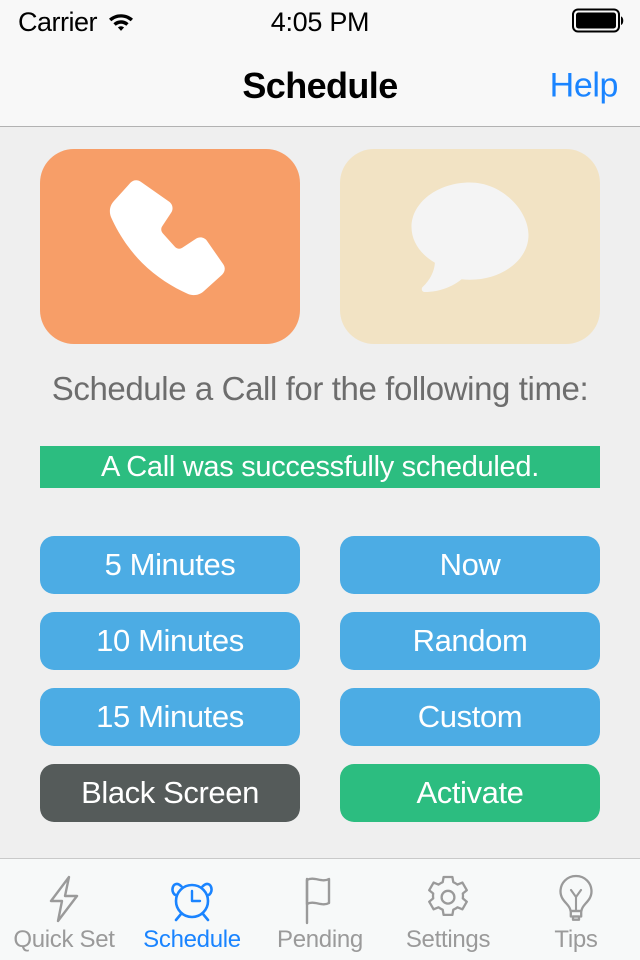 The width and height of the screenshot is (640, 960). I want to click on tab-settings: Settings, so click(448, 909).